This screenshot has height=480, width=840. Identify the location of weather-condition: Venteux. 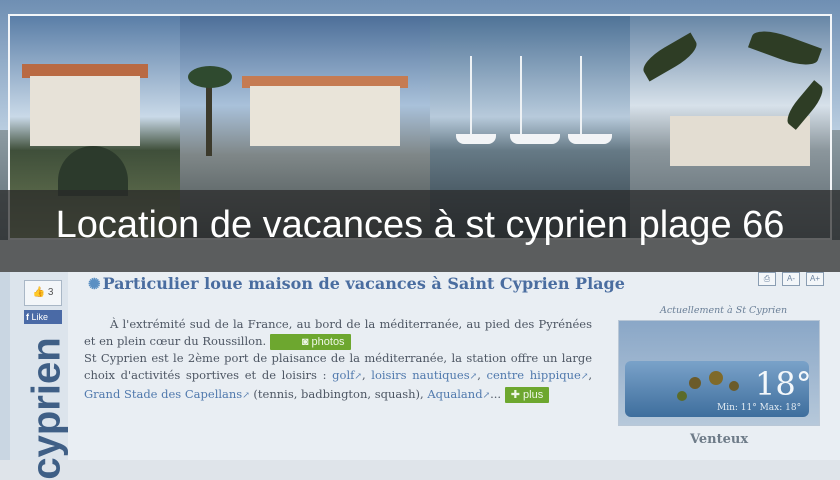
(719, 439).